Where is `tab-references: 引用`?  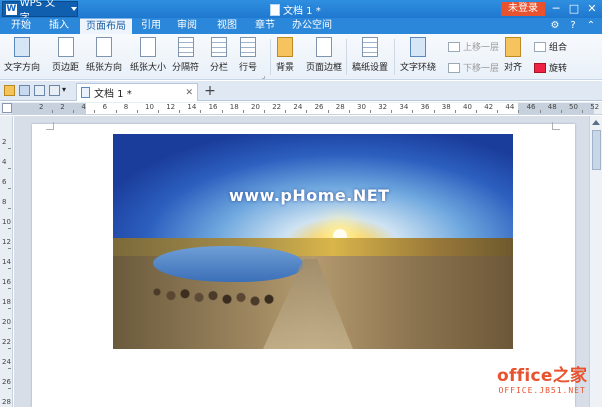 tab-references: 引用 is located at coordinates (151, 26).